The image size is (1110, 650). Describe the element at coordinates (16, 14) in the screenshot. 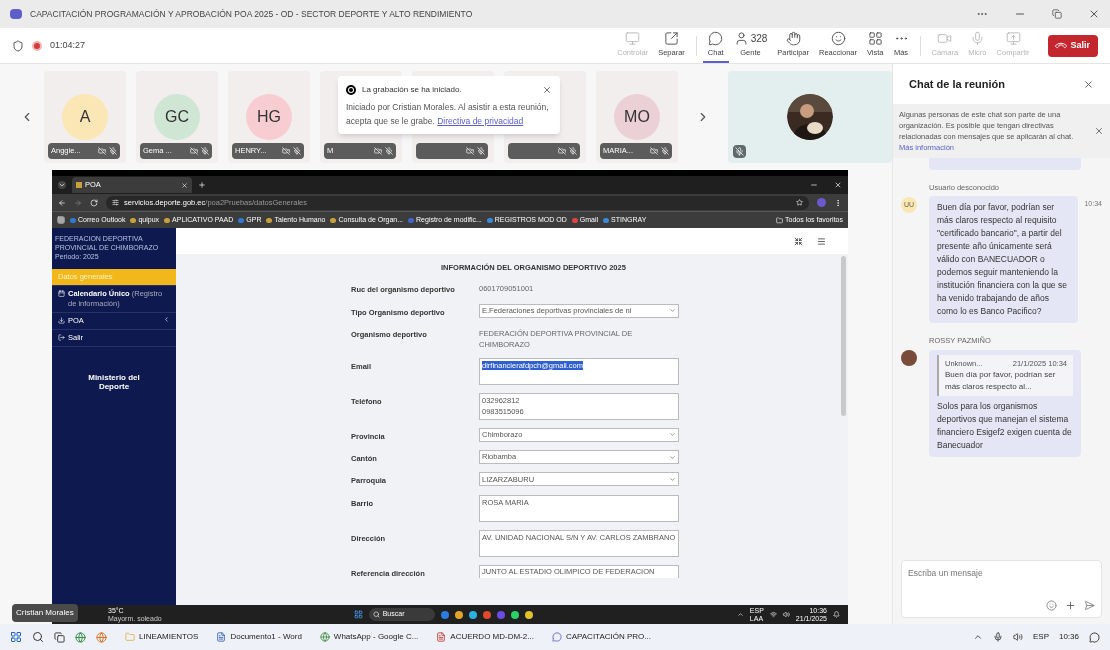

I see `app-icon` at that location.